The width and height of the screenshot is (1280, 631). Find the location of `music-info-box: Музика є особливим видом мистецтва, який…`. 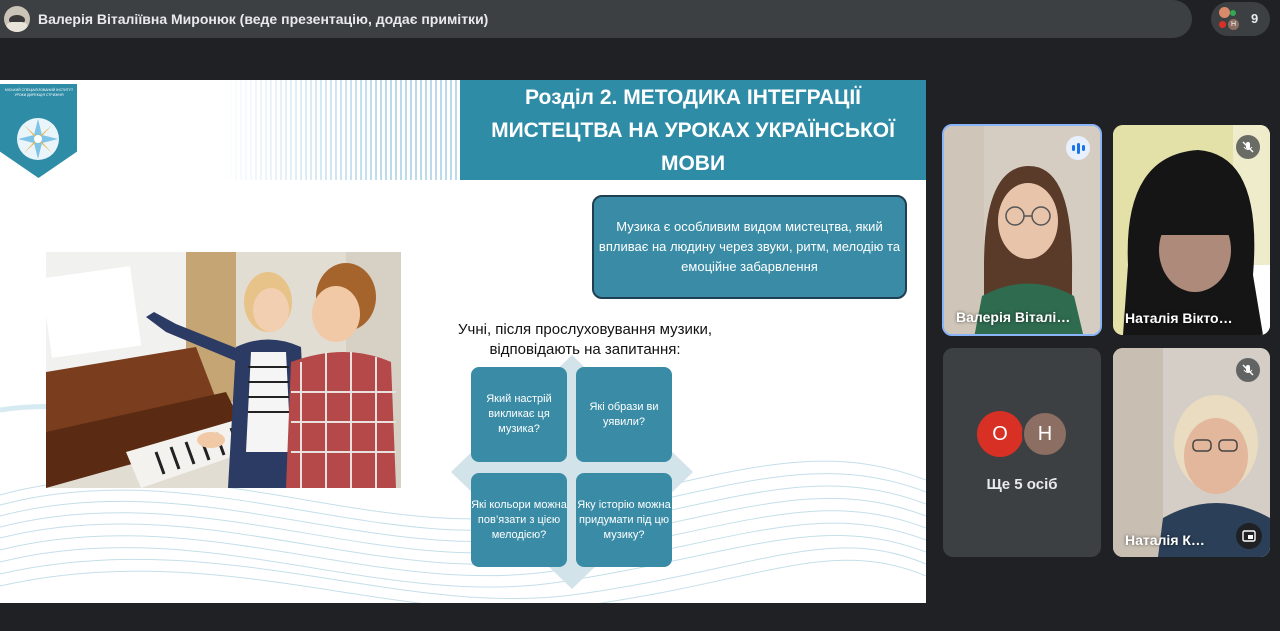

music-info-box: Музика є особливим видом мистецтва, який… is located at coordinates (749, 247).